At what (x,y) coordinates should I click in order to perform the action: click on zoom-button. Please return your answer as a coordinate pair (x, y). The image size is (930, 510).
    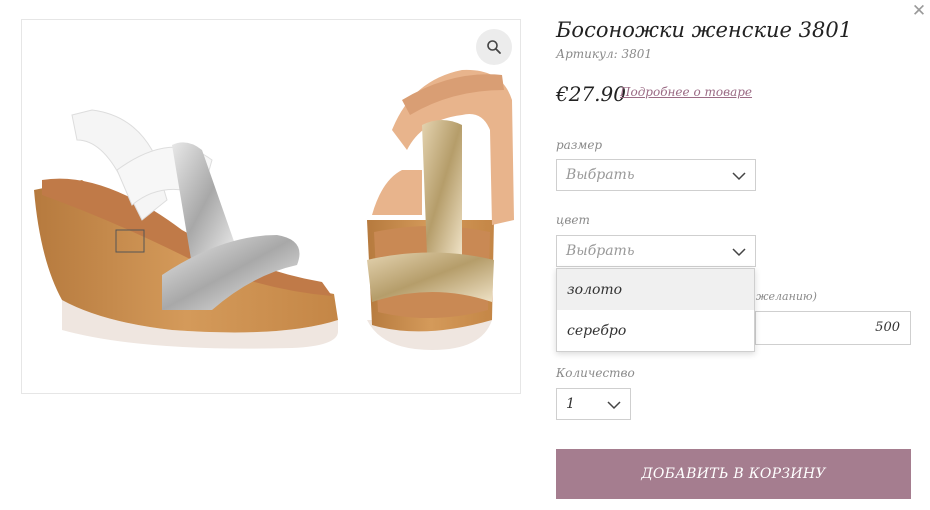
    Looking at the image, I should click on (494, 47).